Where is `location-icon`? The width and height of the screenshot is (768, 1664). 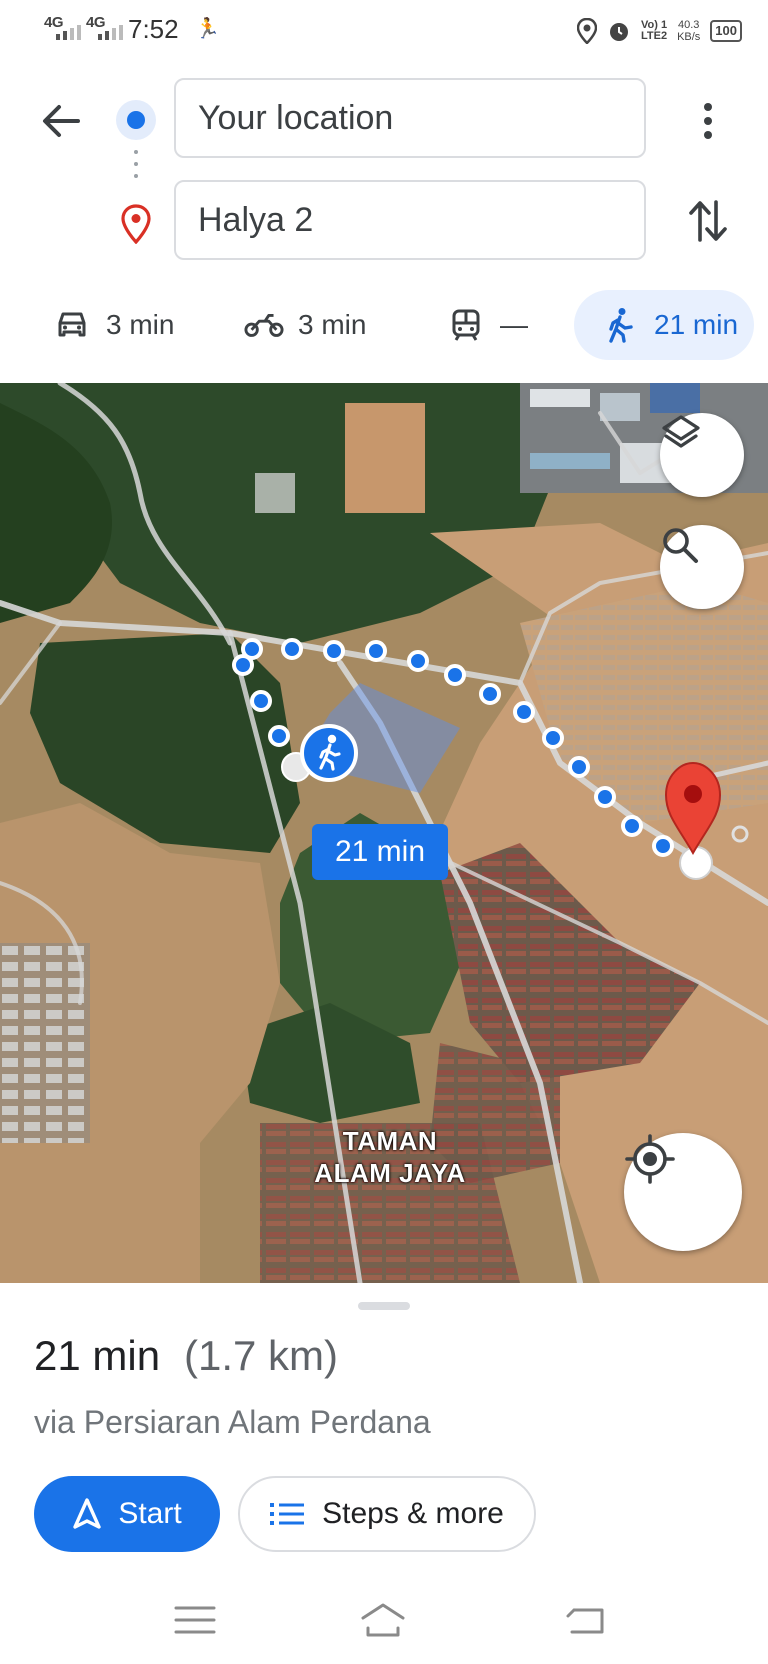 location-icon is located at coordinates (586, 31).